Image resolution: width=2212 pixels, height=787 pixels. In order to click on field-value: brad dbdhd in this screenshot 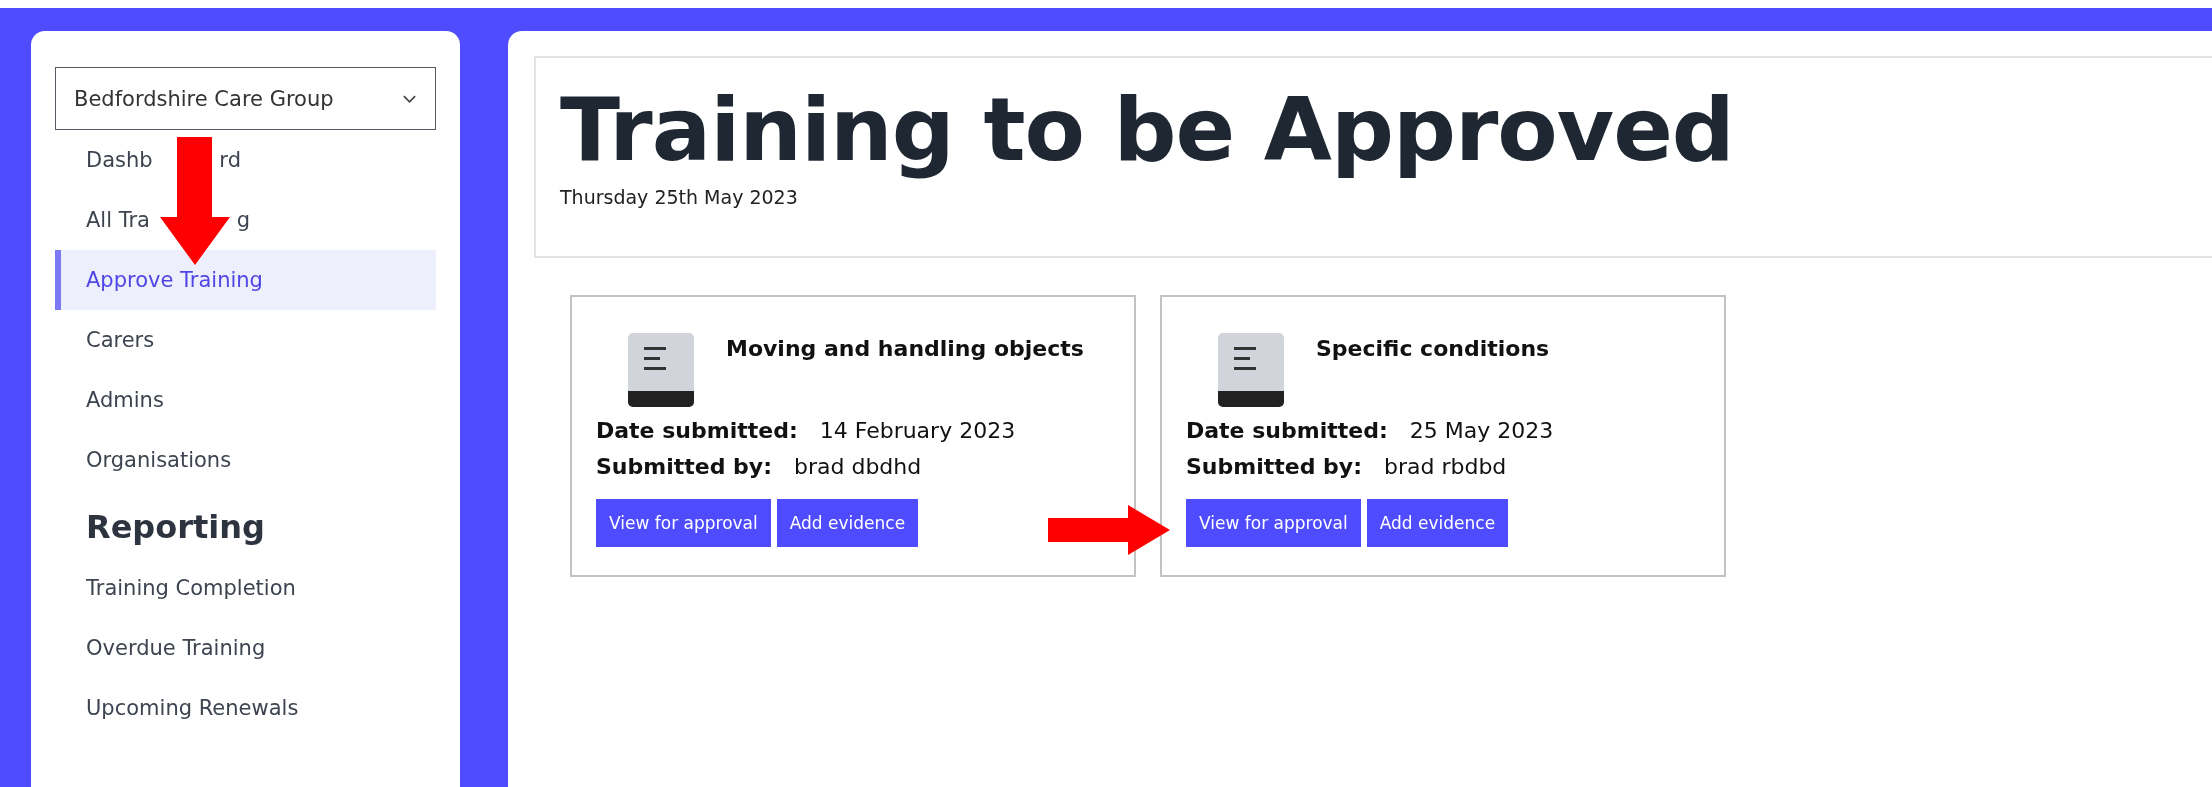, I will do `click(857, 467)`.